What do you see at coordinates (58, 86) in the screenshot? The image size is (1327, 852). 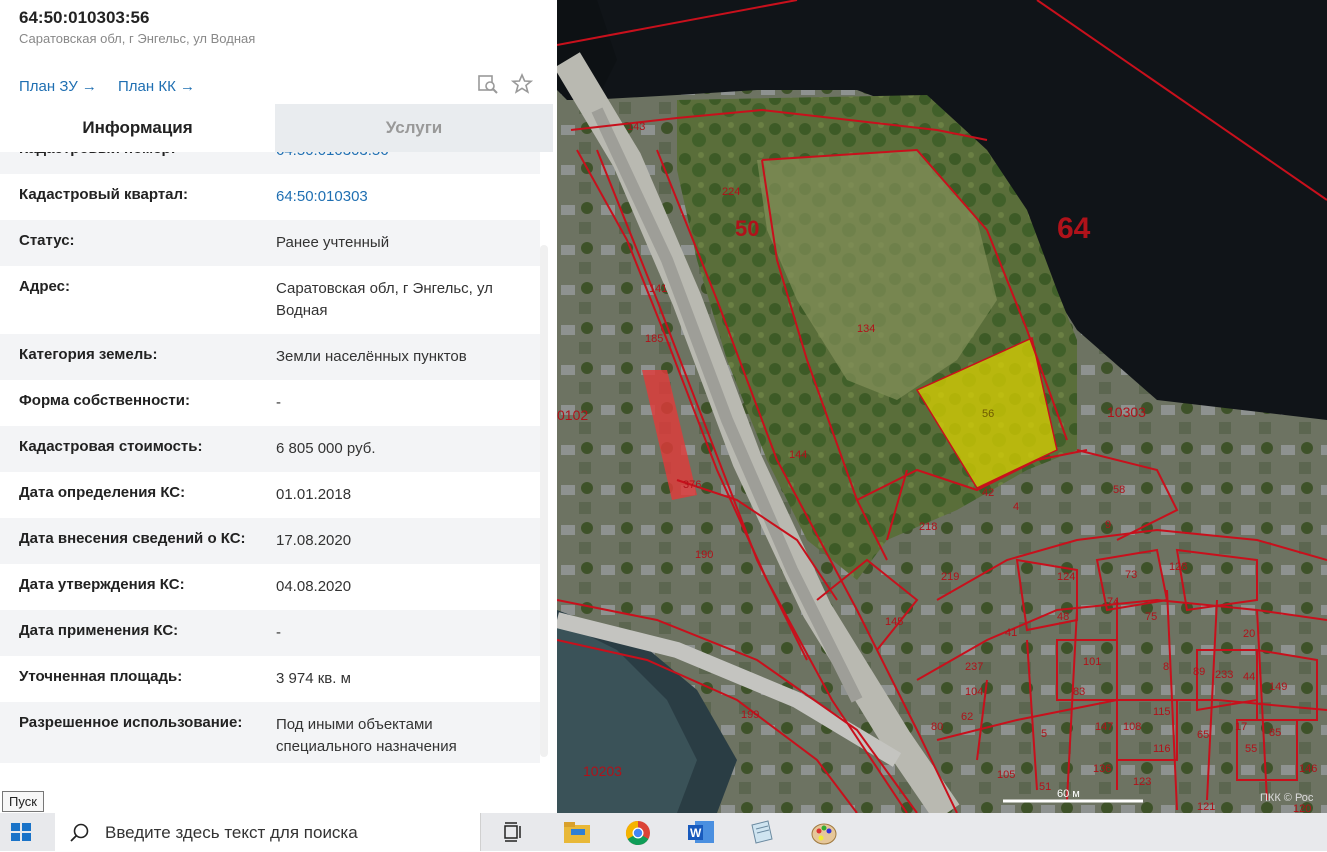 I see `plan-zu-link: План ЗУ →` at bounding box center [58, 86].